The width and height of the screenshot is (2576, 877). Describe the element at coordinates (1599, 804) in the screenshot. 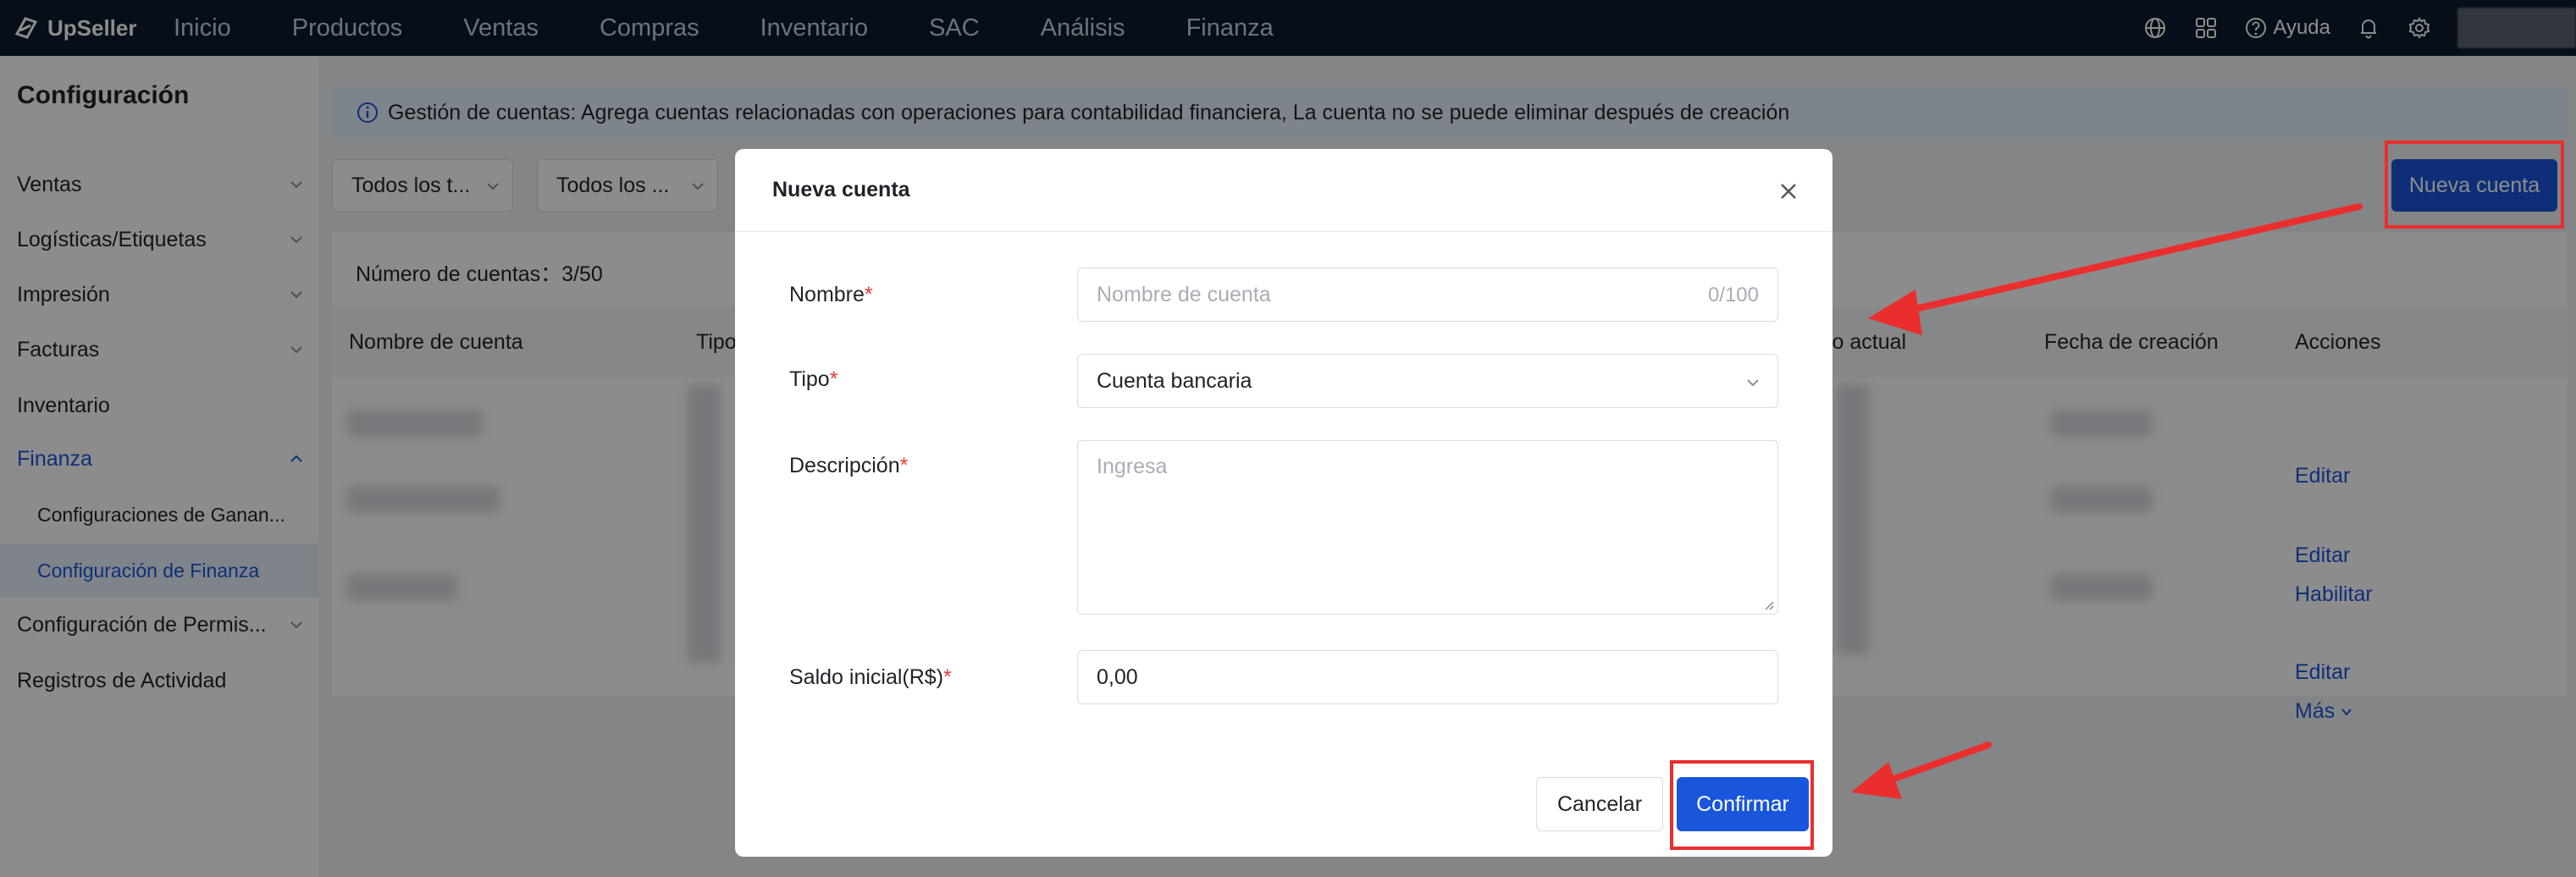

I see `cancel-button: Cancelar` at that location.